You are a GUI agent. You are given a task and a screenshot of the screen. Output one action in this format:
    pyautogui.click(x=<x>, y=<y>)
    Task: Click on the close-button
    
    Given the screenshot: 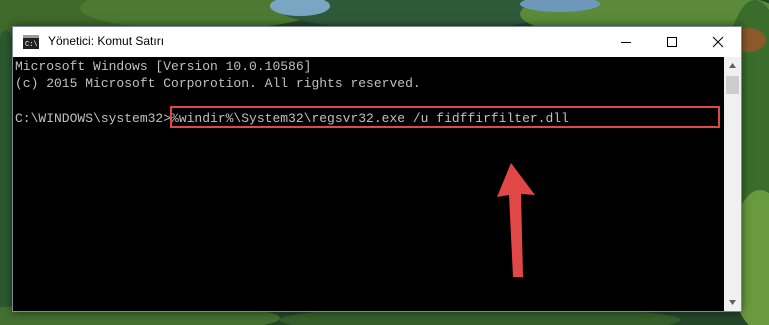 What is the action you would take?
    pyautogui.click(x=718, y=42)
    